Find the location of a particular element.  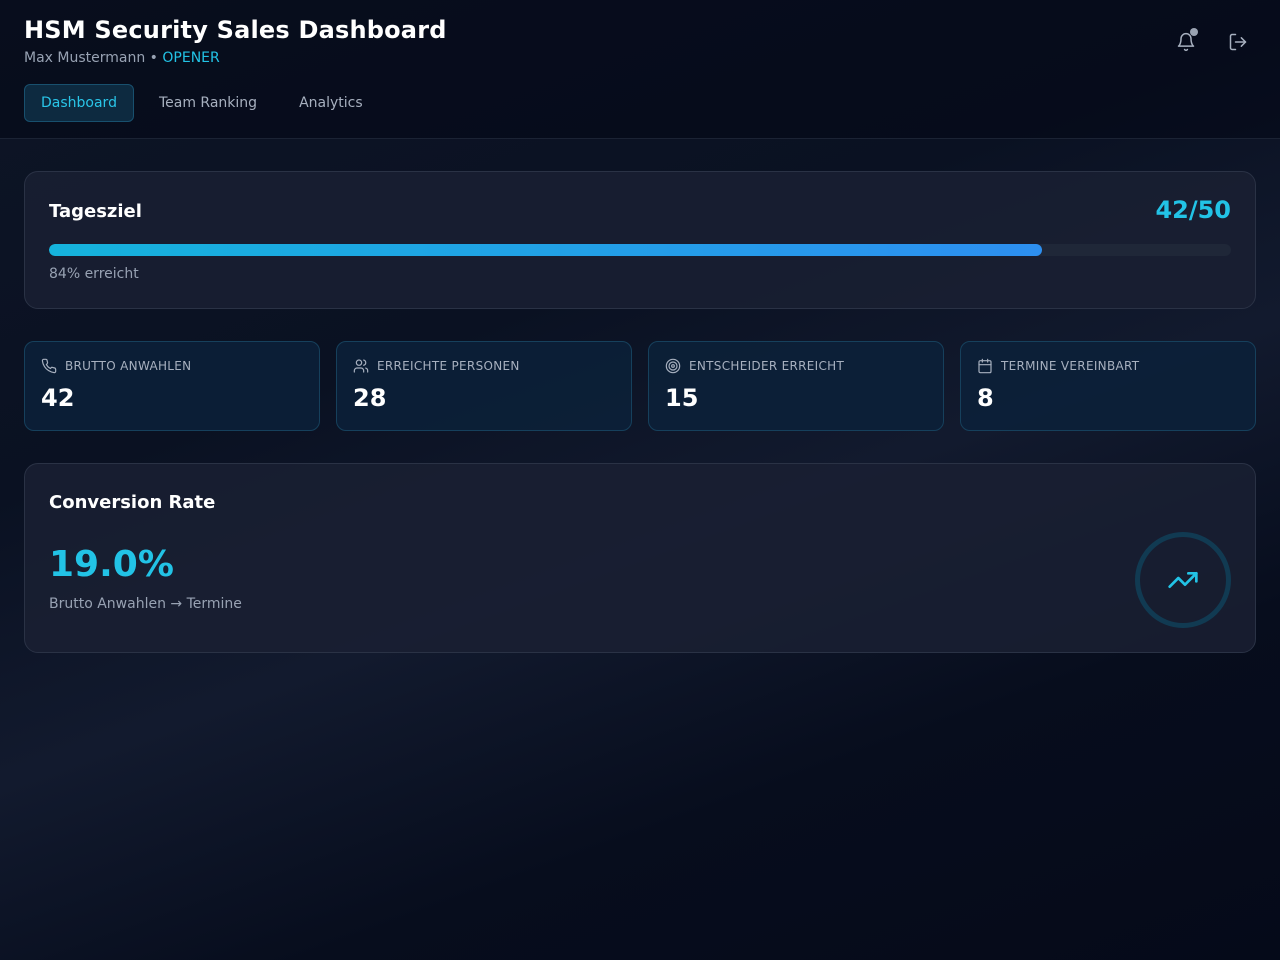

main-tabs: Dashboard Team Ranking Analytics is located at coordinates (206, 103).